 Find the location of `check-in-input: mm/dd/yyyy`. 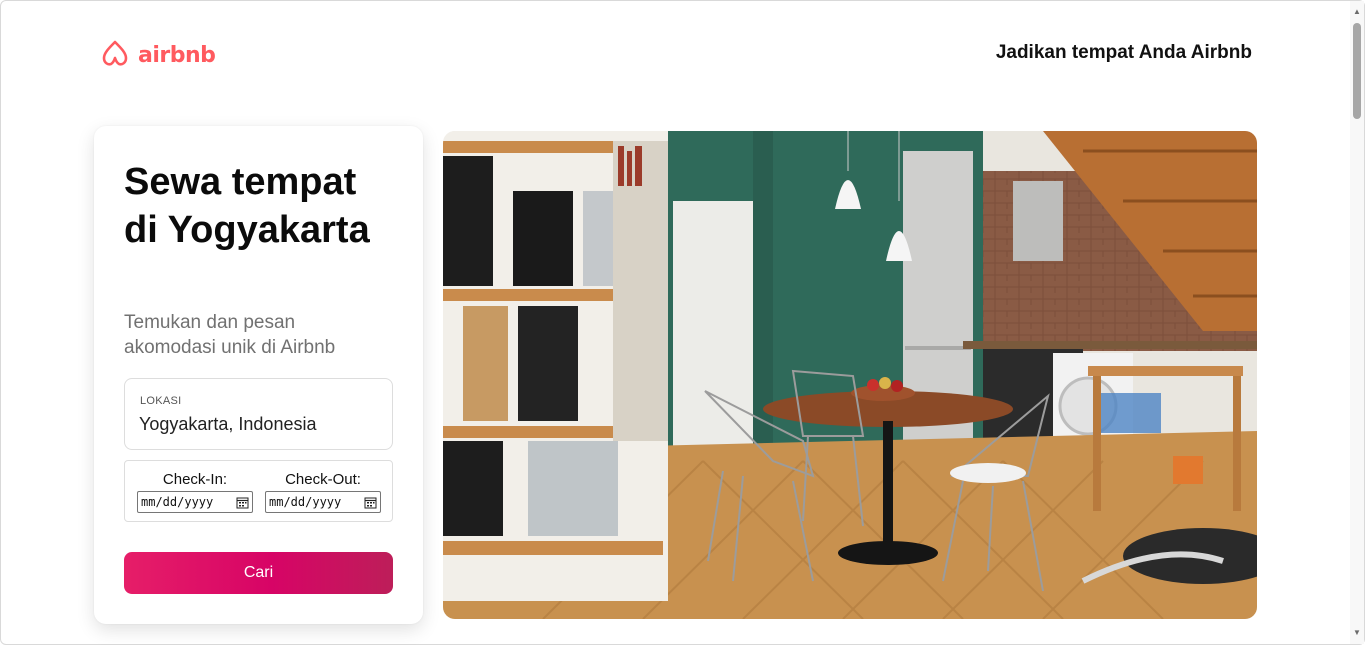

check-in-input: mm/dd/yyyy is located at coordinates (195, 502).